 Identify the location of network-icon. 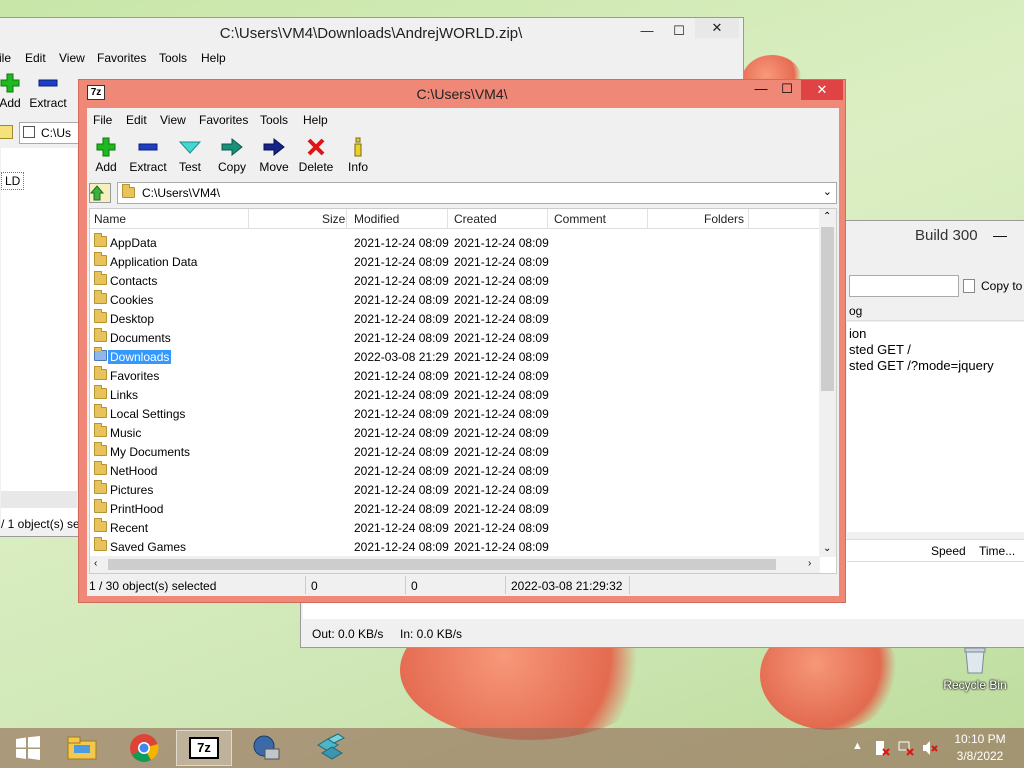
(906, 748).